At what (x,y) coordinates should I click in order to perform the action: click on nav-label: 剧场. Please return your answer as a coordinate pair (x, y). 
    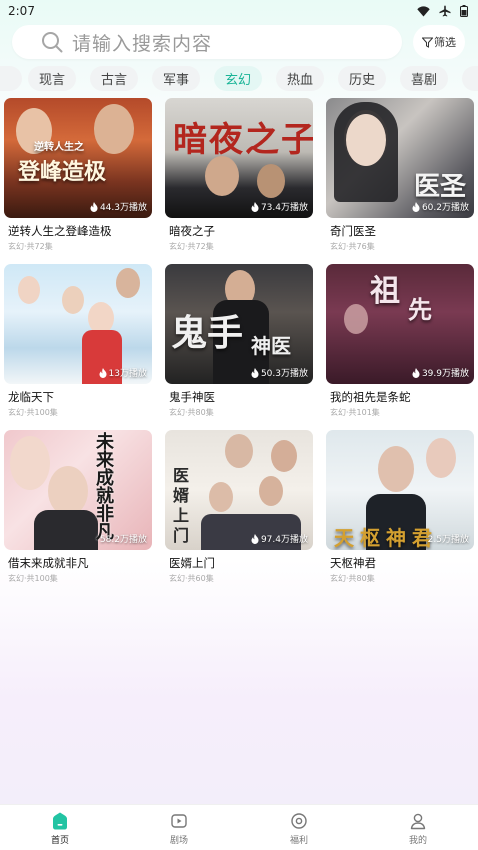
    Looking at the image, I should click on (178, 841).